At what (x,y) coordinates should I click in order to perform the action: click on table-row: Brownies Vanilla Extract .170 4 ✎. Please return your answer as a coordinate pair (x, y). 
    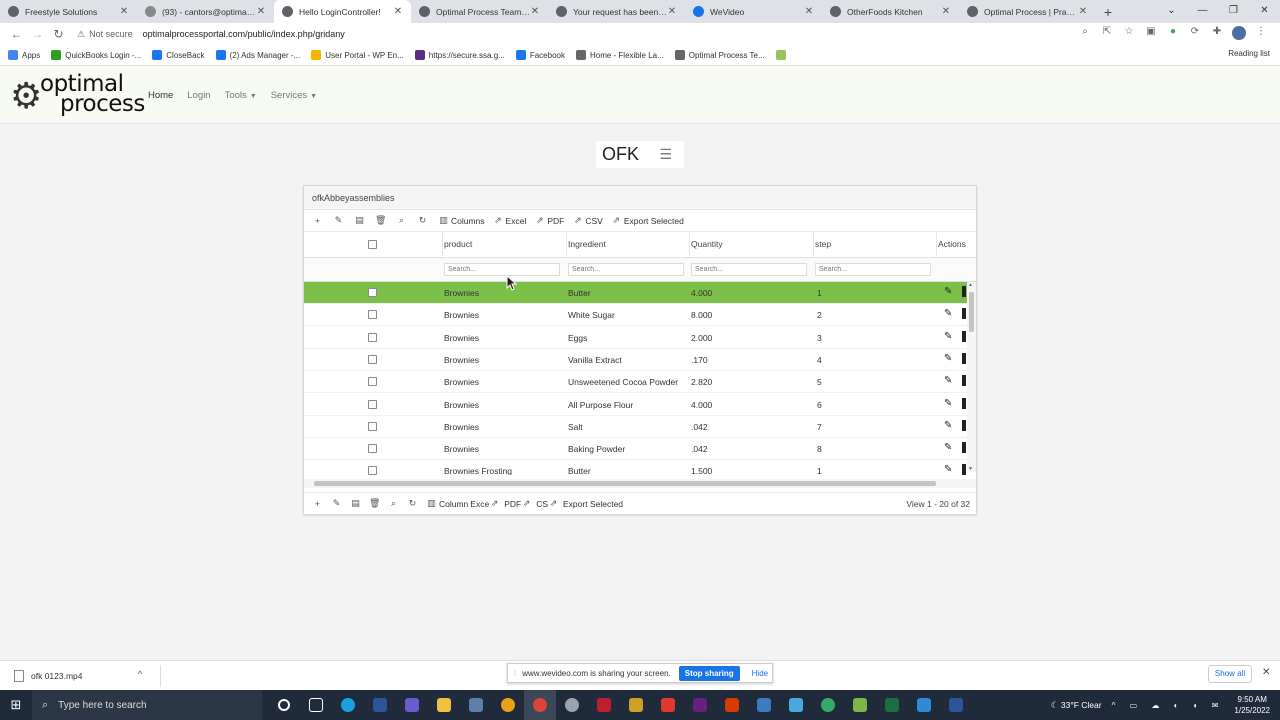
    Looking at the image, I should click on (636, 360).